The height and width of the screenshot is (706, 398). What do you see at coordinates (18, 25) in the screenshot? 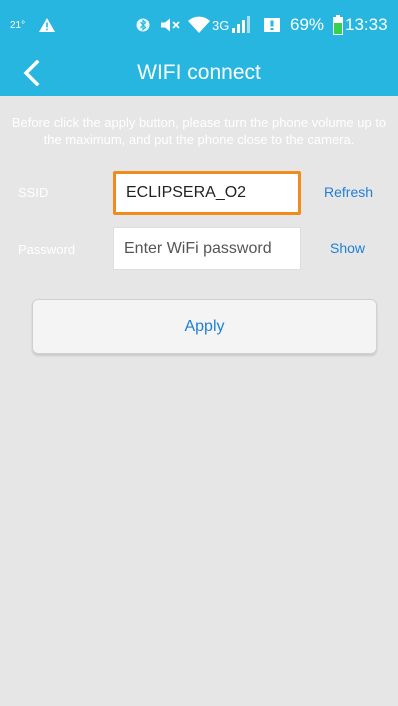
I see `temperature-indicator: 21°` at bounding box center [18, 25].